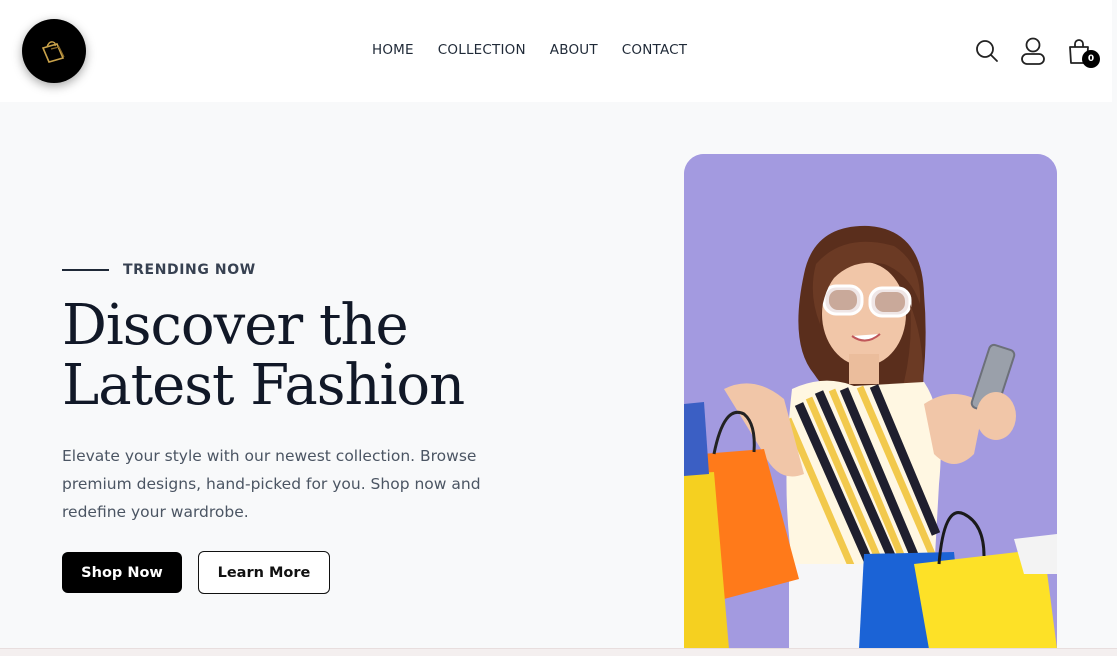  What do you see at coordinates (1033, 51) in the screenshot?
I see `user-icon` at bounding box center [1033, 51].